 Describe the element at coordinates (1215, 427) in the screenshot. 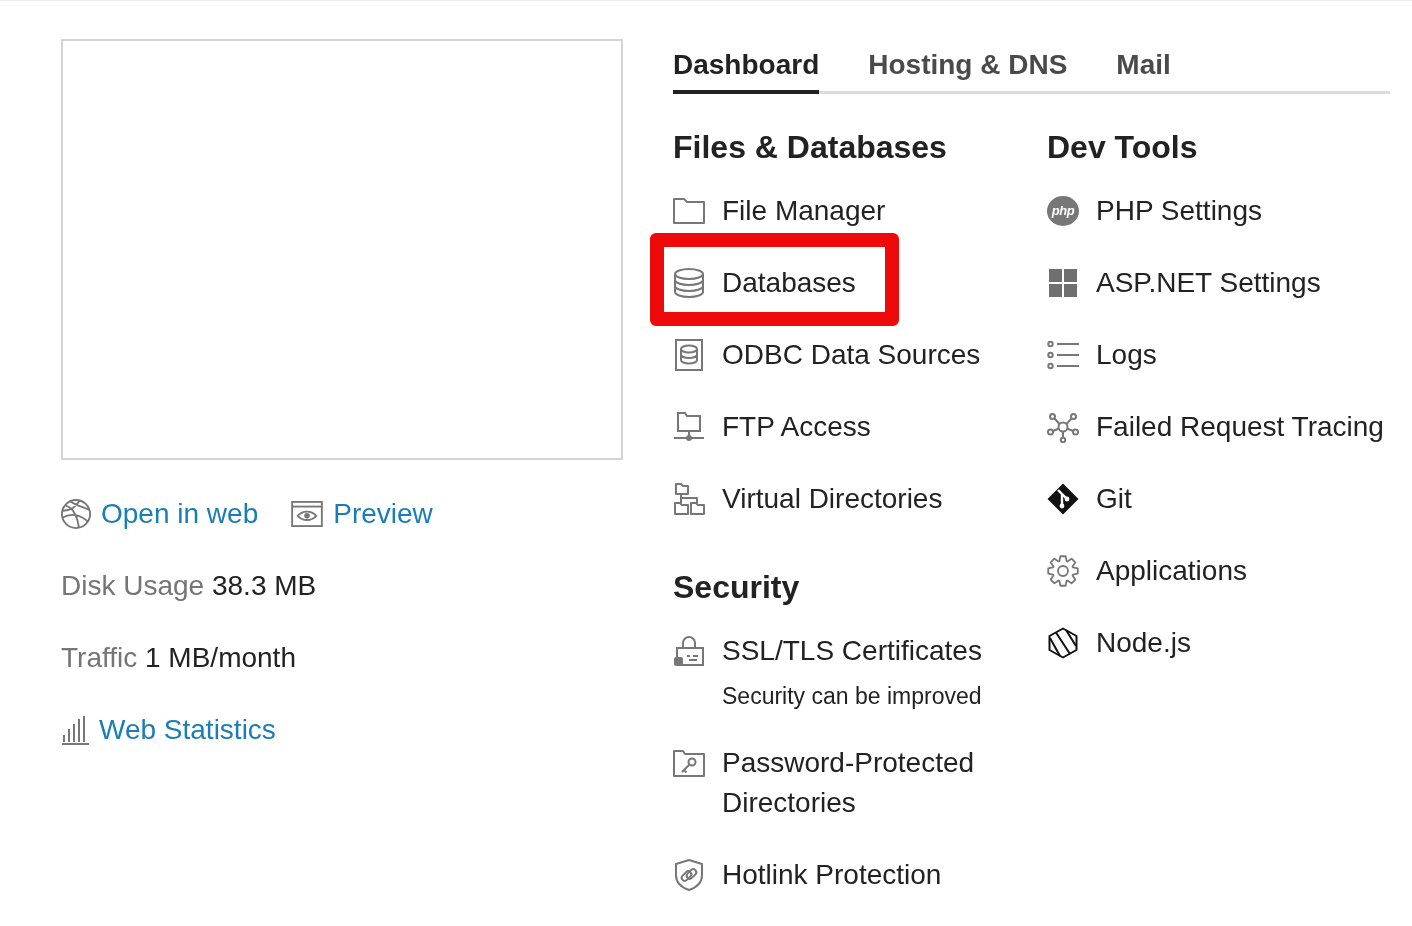

I see `tool-link: Failed Request Tracing` at that location.